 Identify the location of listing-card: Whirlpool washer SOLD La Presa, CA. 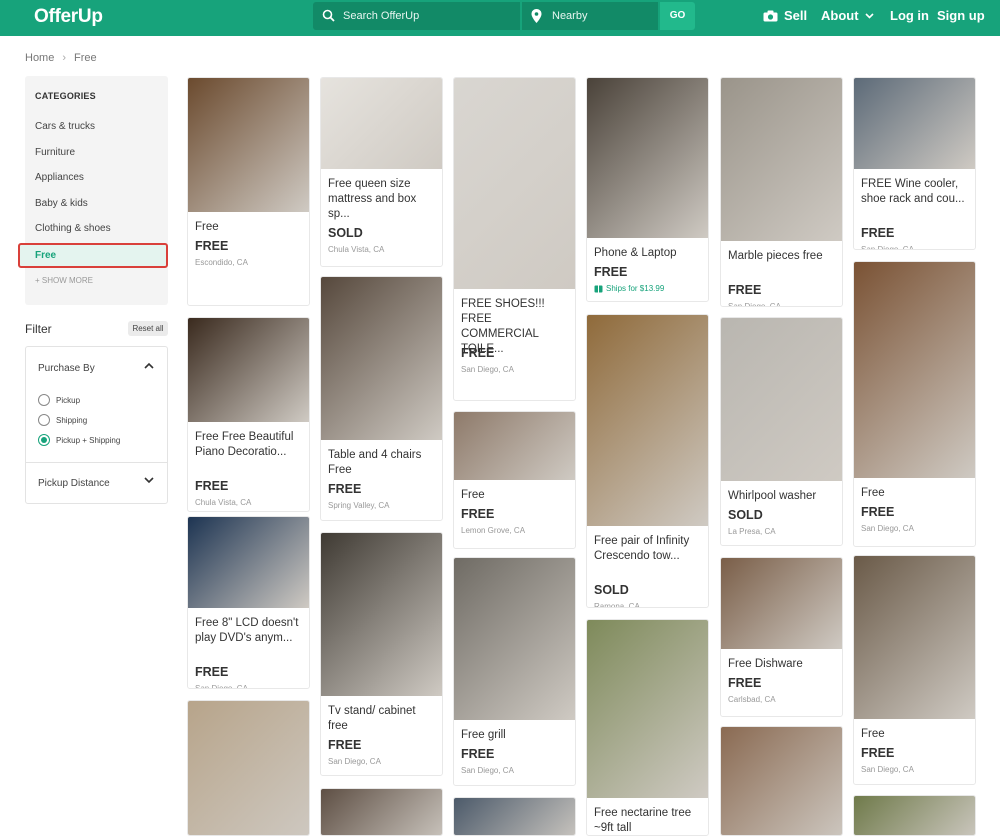
(781, 431).